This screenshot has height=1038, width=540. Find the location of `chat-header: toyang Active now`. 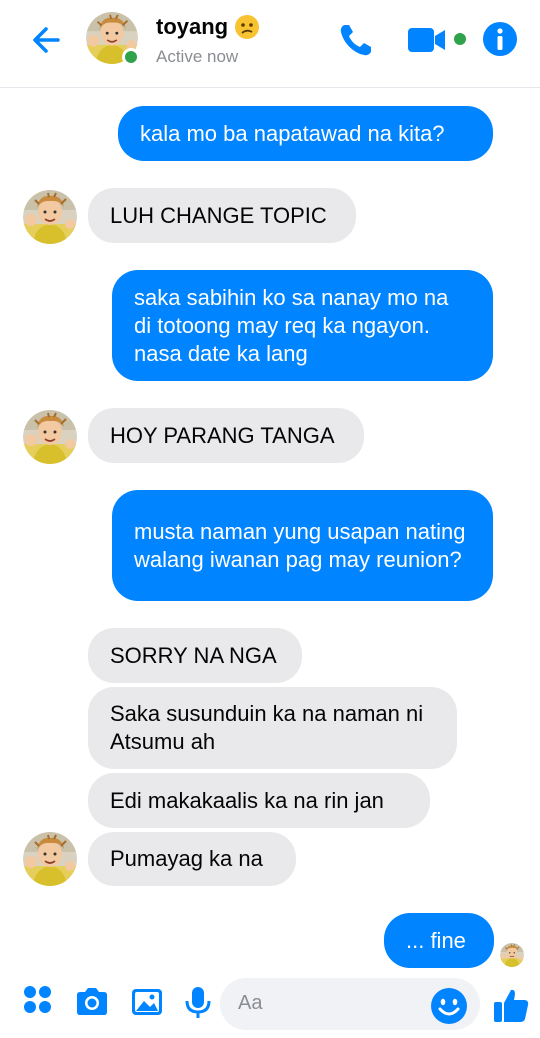

chat-header: toyang Active now is located at coordinates (270, 44).